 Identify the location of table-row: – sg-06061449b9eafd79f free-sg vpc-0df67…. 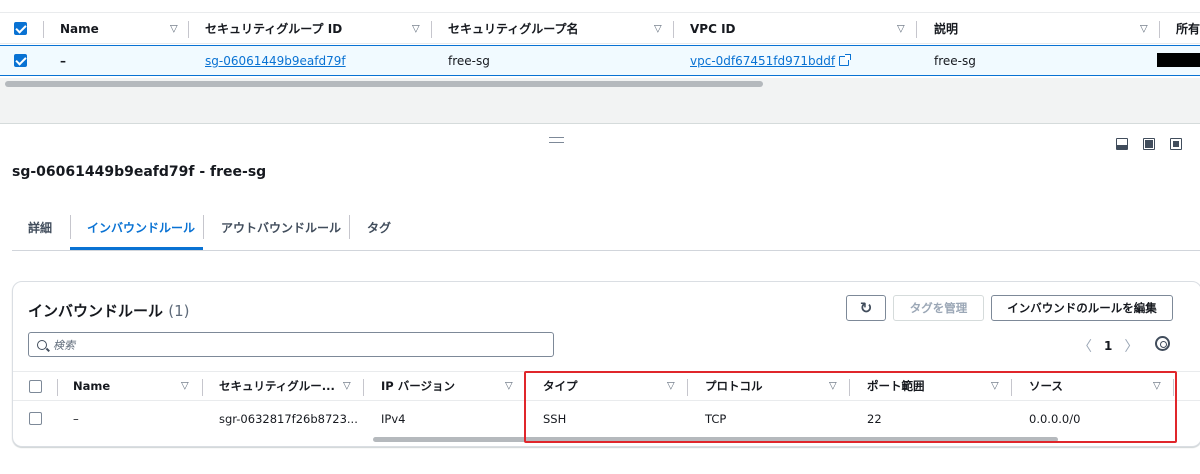
(600, 60).